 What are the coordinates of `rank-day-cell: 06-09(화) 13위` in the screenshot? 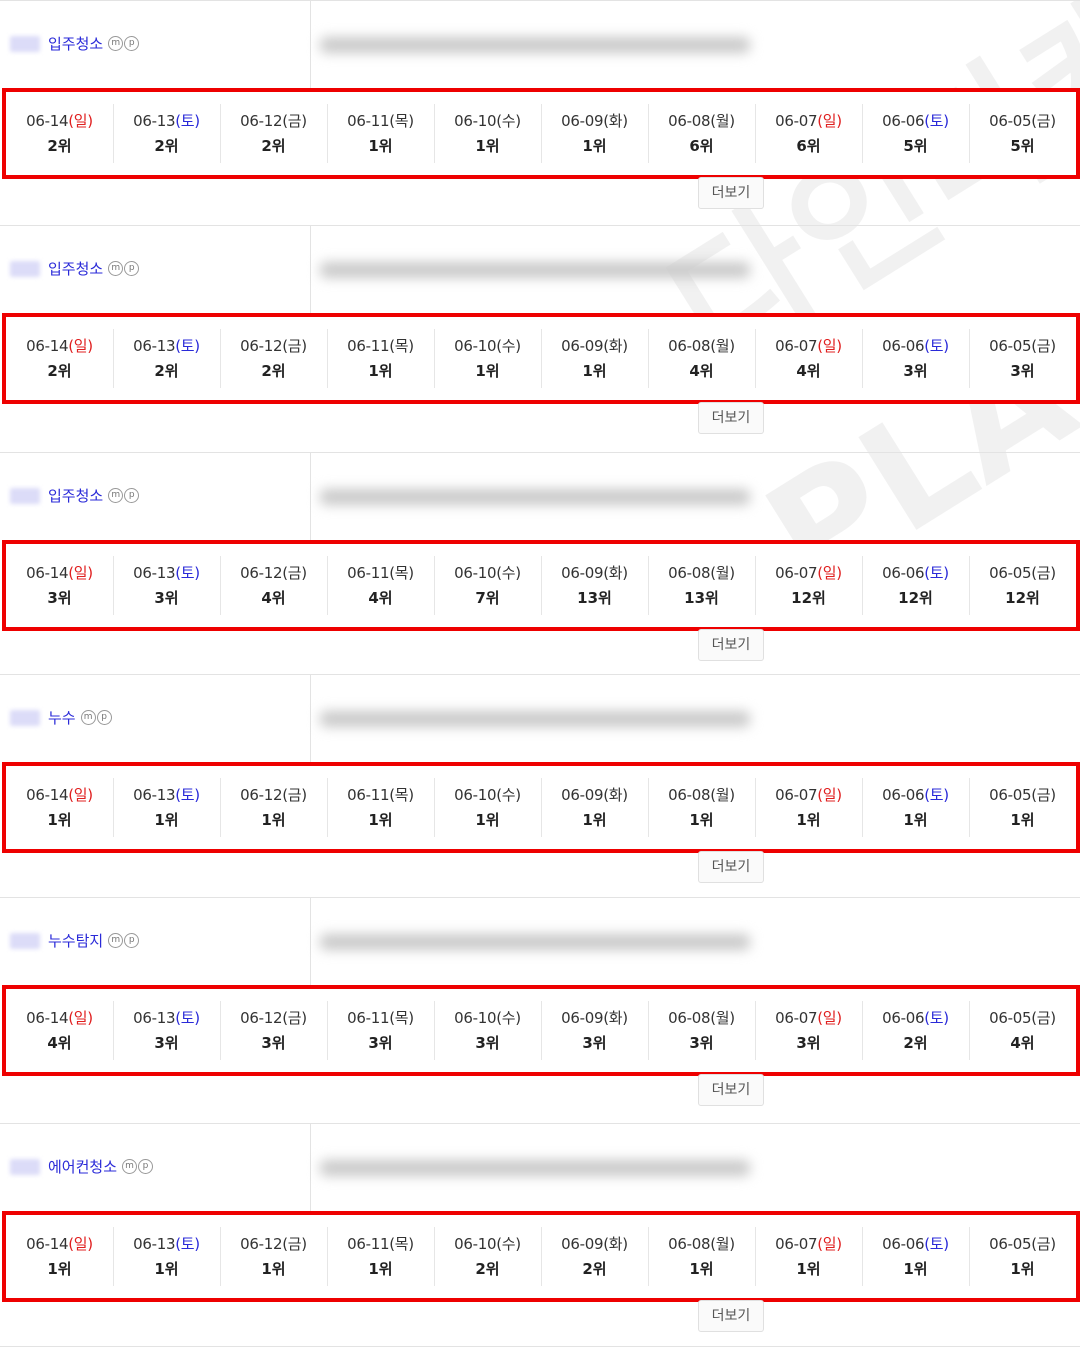 It's located at (594, 585).